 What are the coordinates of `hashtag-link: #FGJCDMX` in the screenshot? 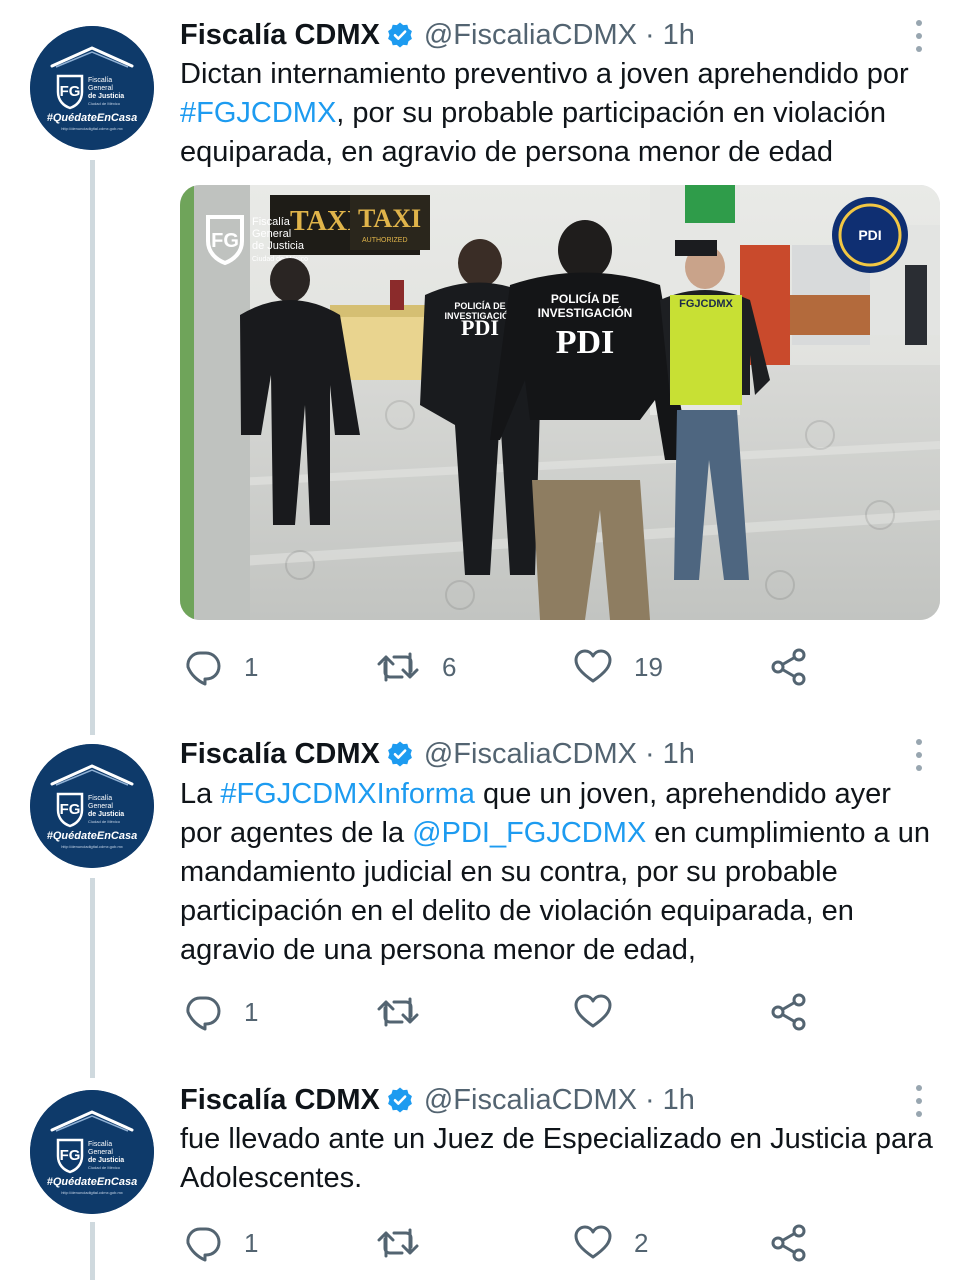 It's located at (258, 113).